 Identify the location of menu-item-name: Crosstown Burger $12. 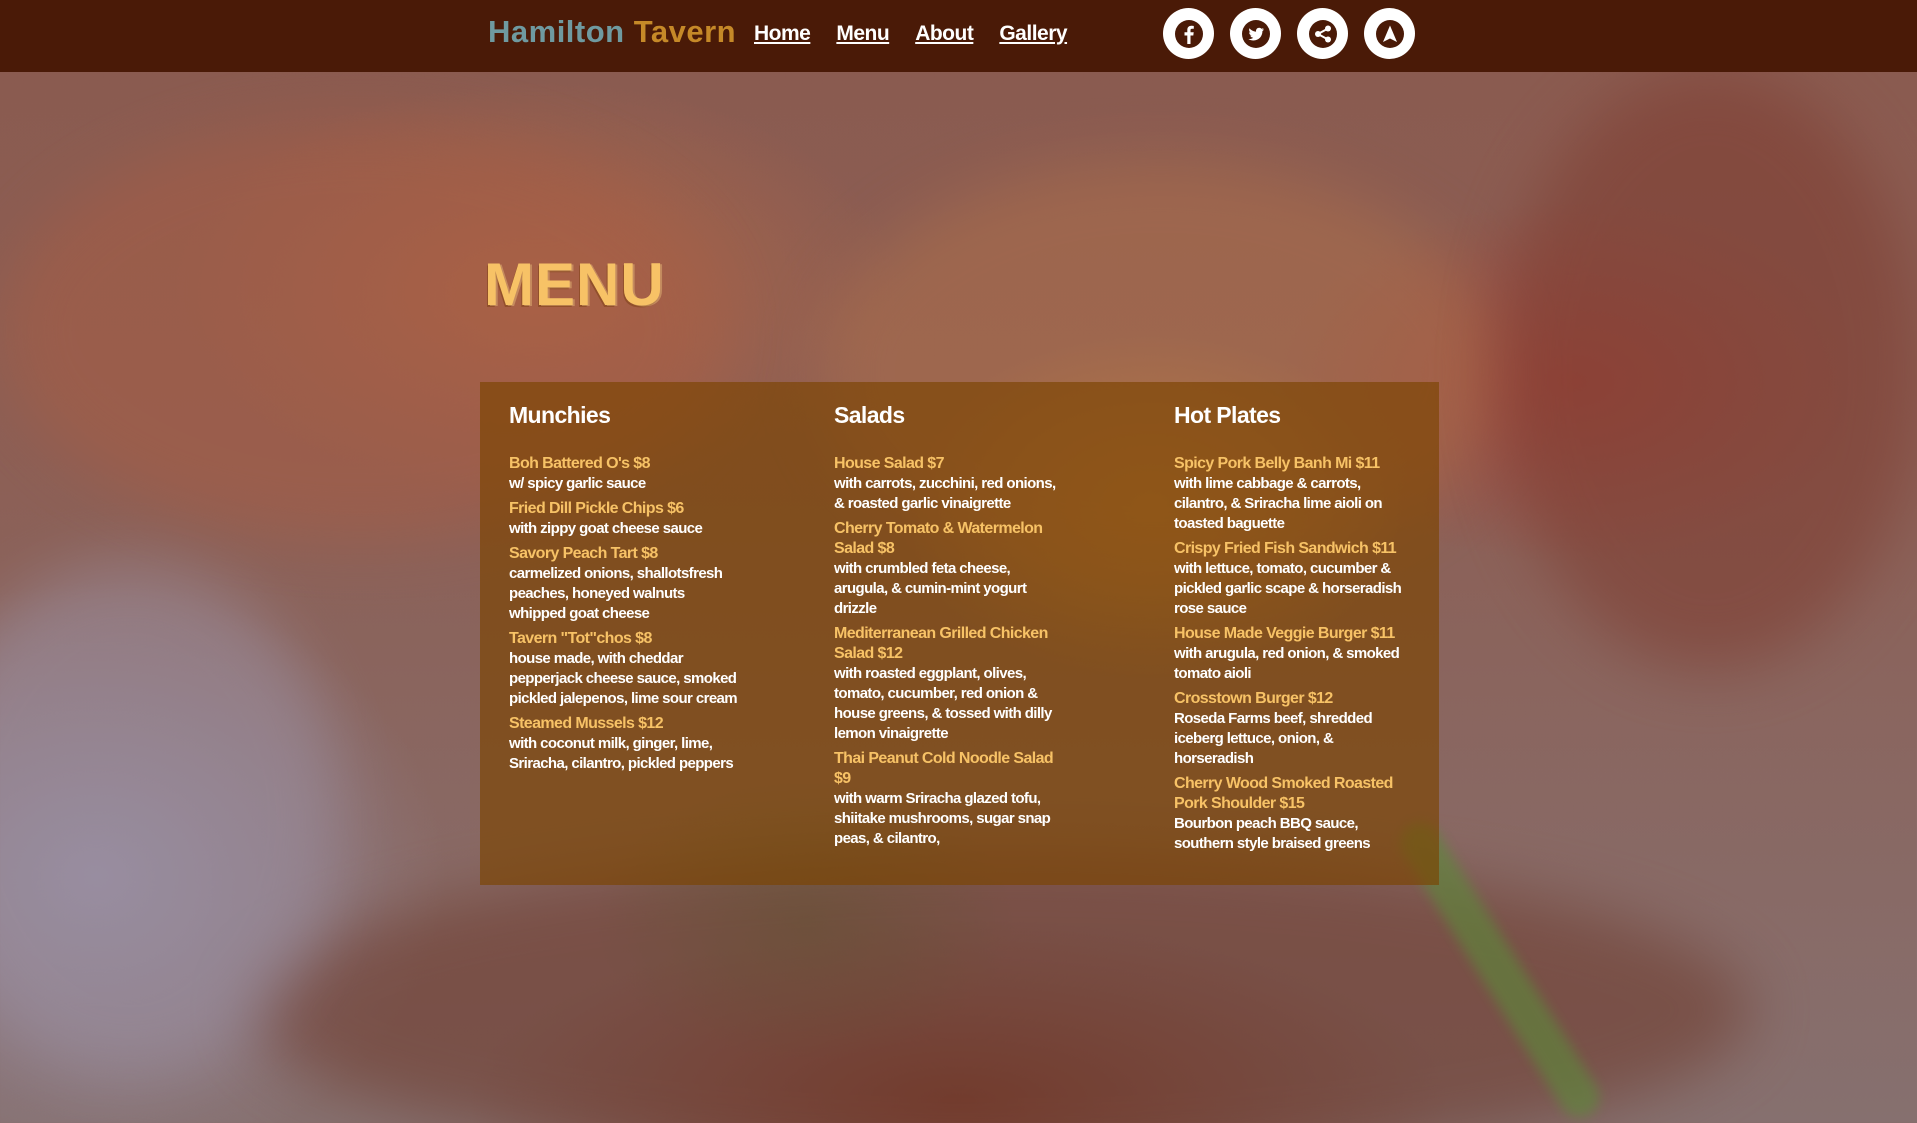
(1253, 698).